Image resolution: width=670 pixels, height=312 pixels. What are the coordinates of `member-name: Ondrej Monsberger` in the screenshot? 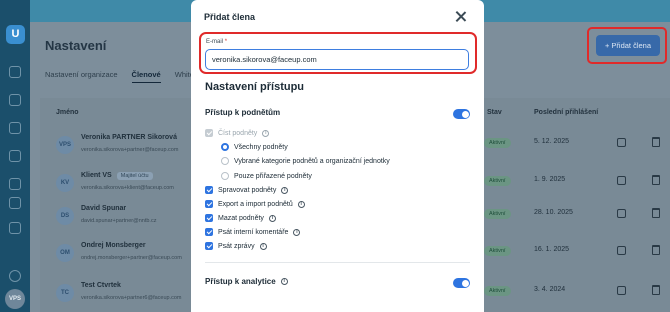 It's located at (113, 245).